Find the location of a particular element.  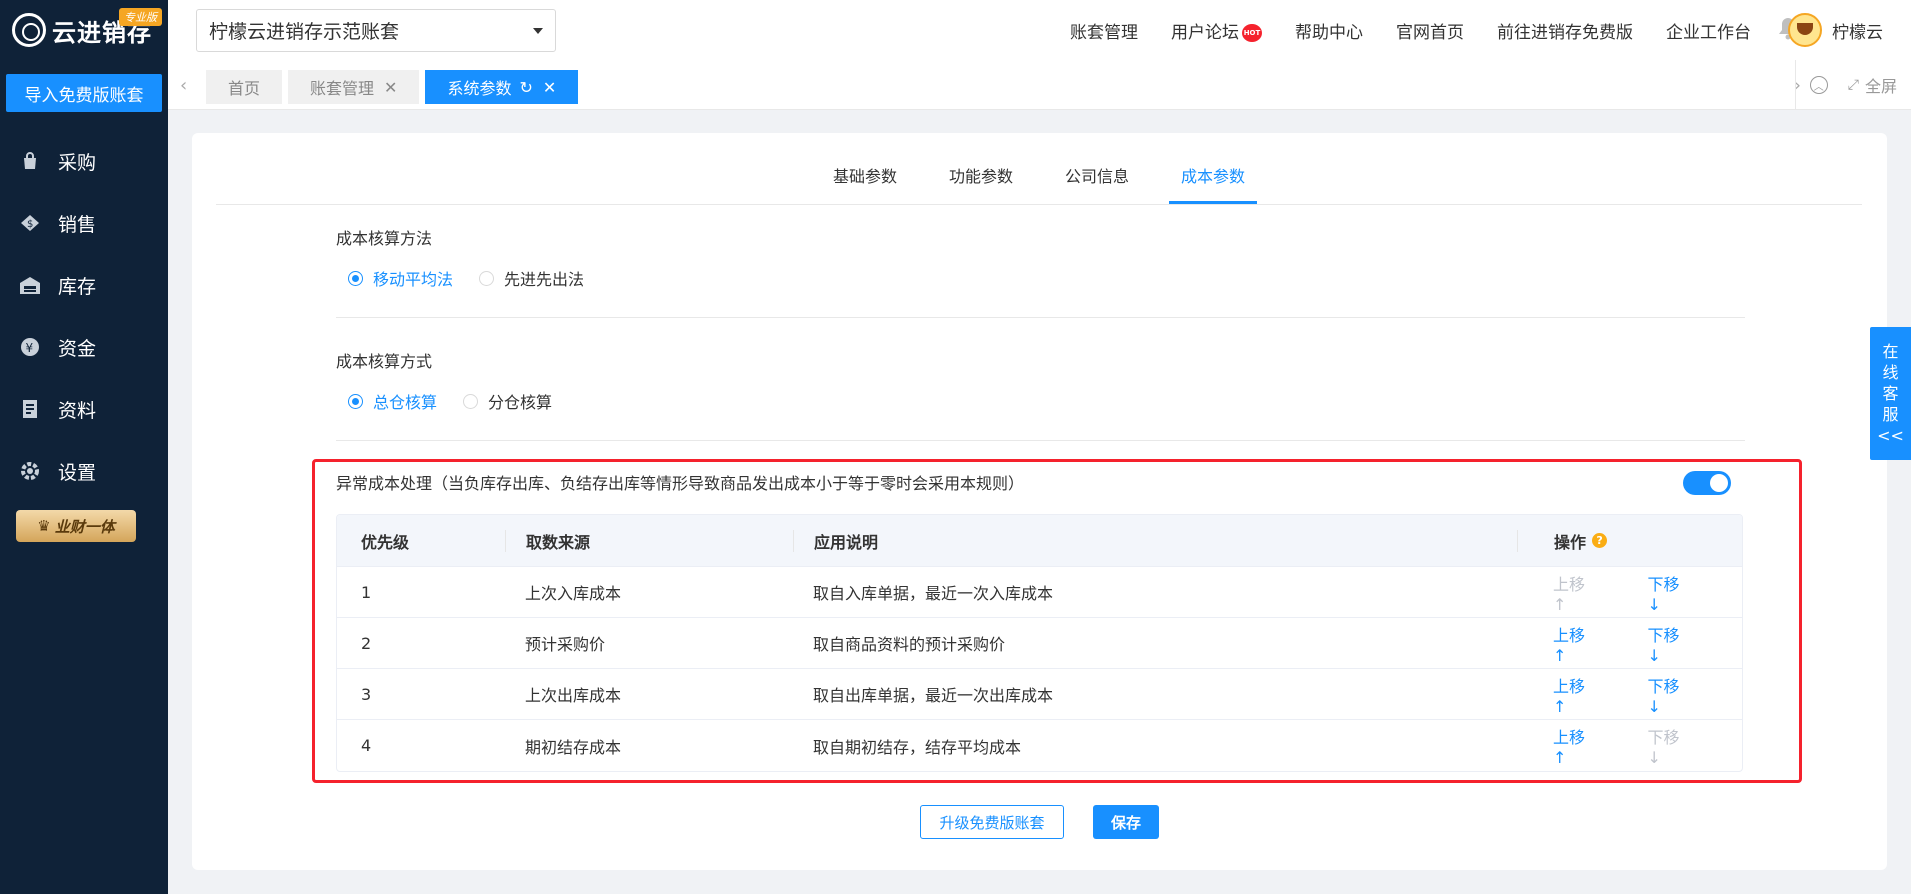

sidebar-item-inventory: 库存 is located at coordinates (84, 285).